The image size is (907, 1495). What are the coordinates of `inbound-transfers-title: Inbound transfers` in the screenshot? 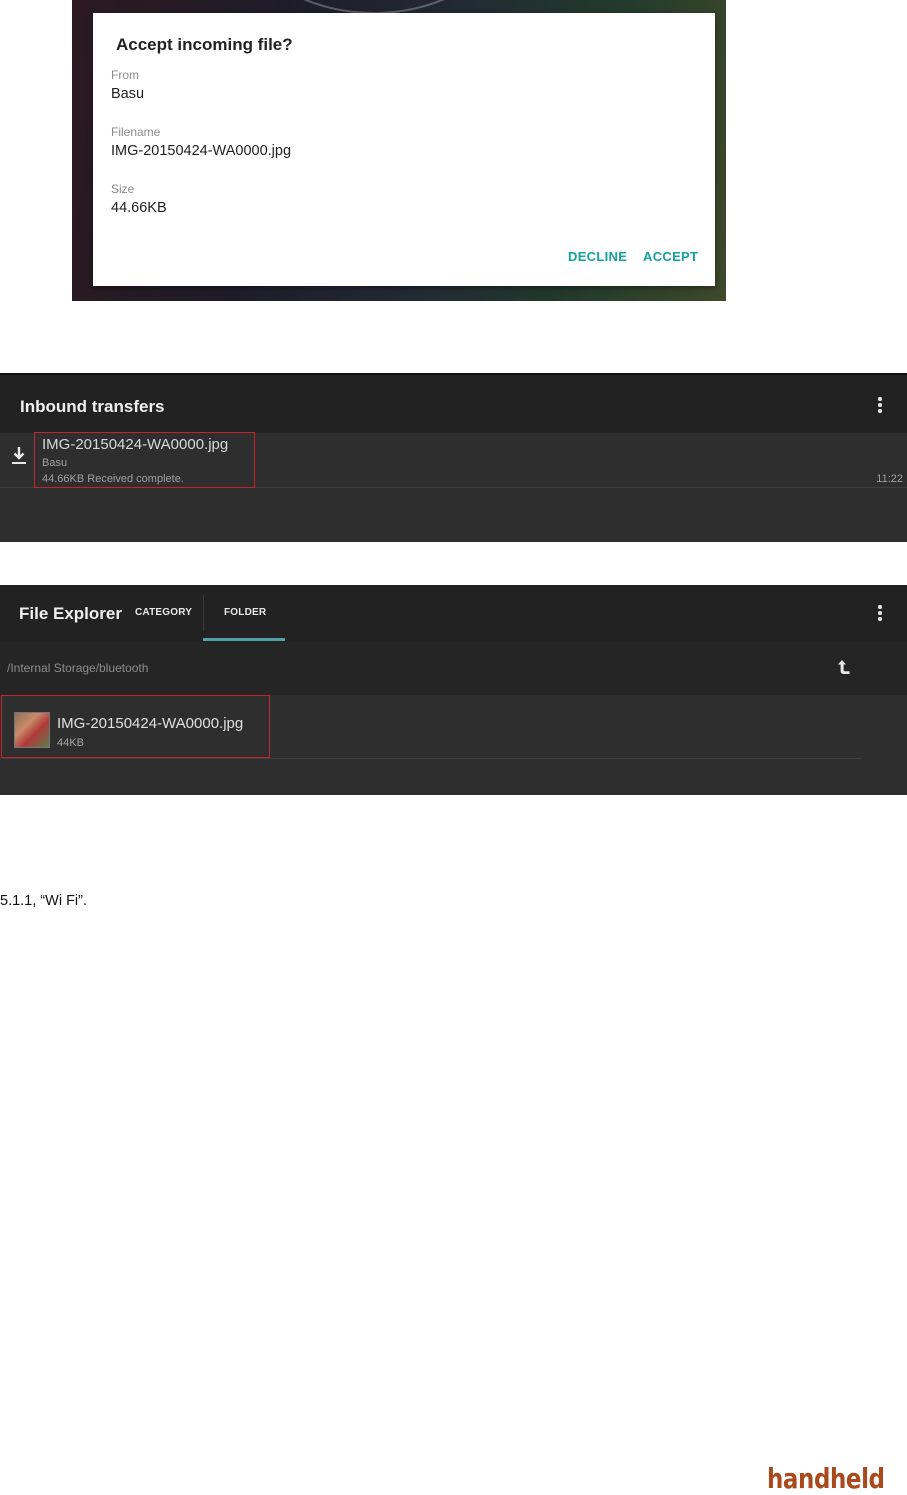 It's located at (92, 406).